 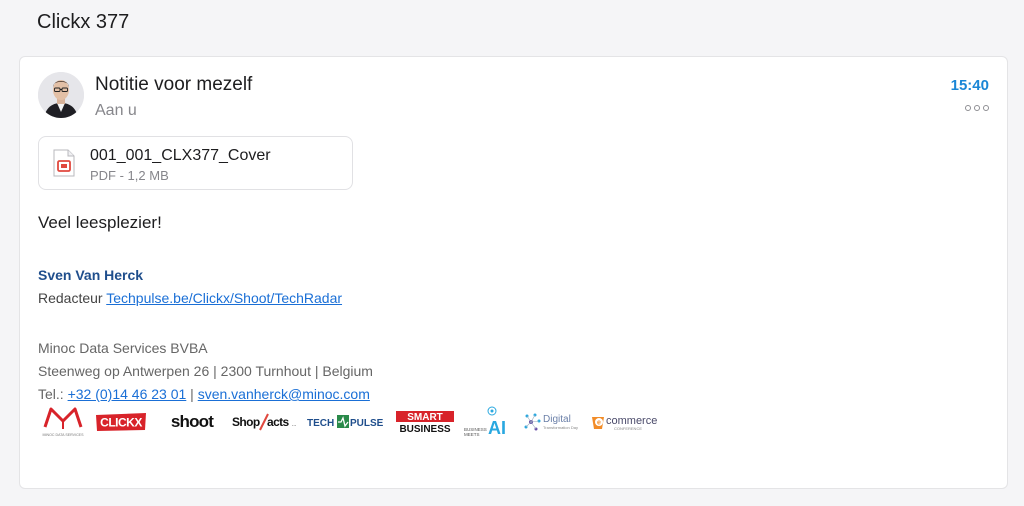 What do you see at coordinates (628, 428) in the screenshot?
I see `svg-text: CONFERENCE` at bounding box center [628, 428].